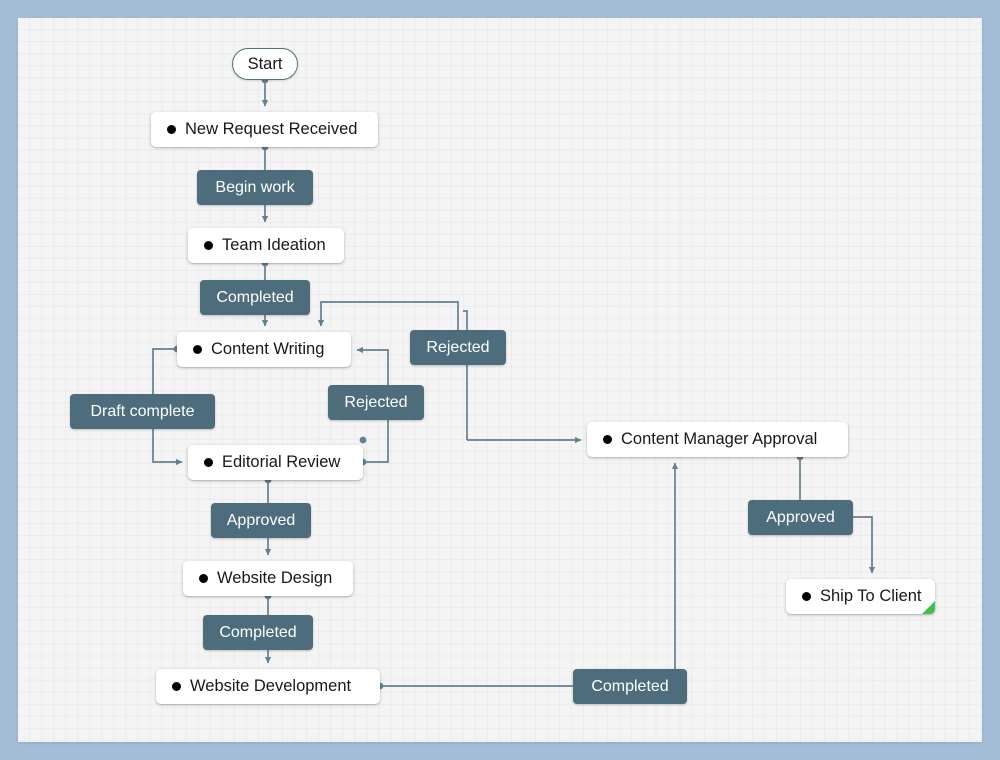 This screenshot has height=760, width=1000. I want to click on node-n8: Ship To Client, so click(860, 596).